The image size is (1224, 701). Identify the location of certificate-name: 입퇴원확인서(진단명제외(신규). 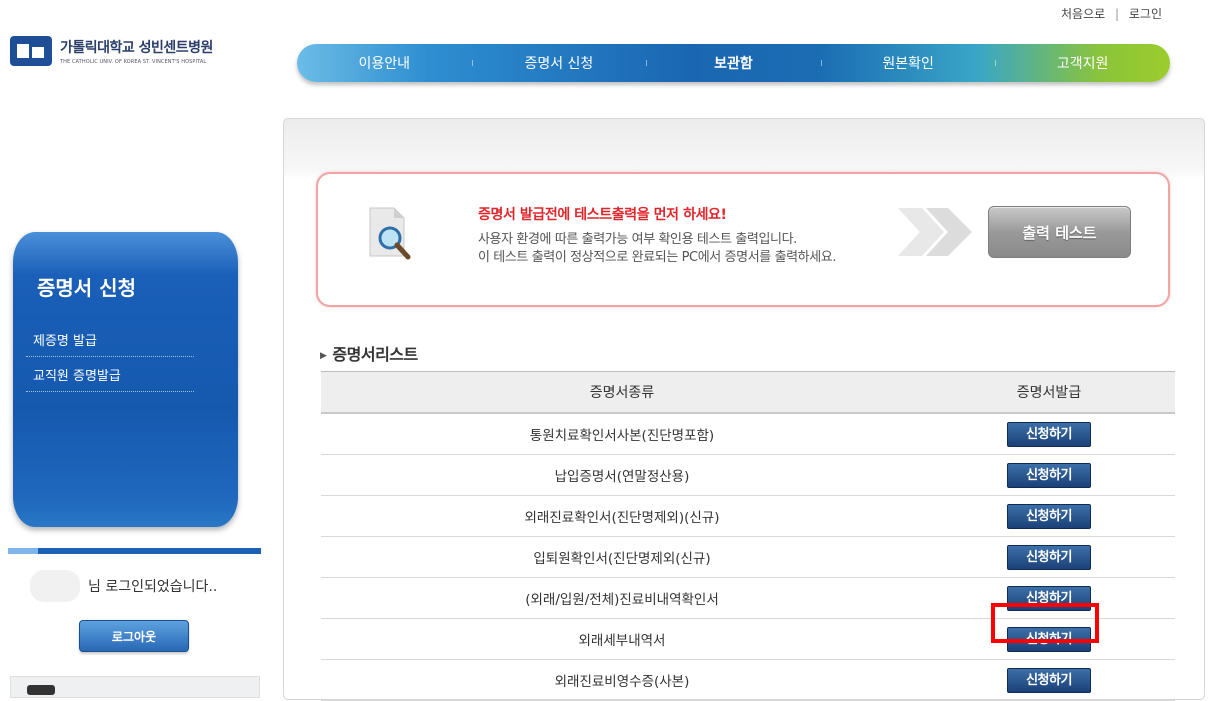
(622, 557).